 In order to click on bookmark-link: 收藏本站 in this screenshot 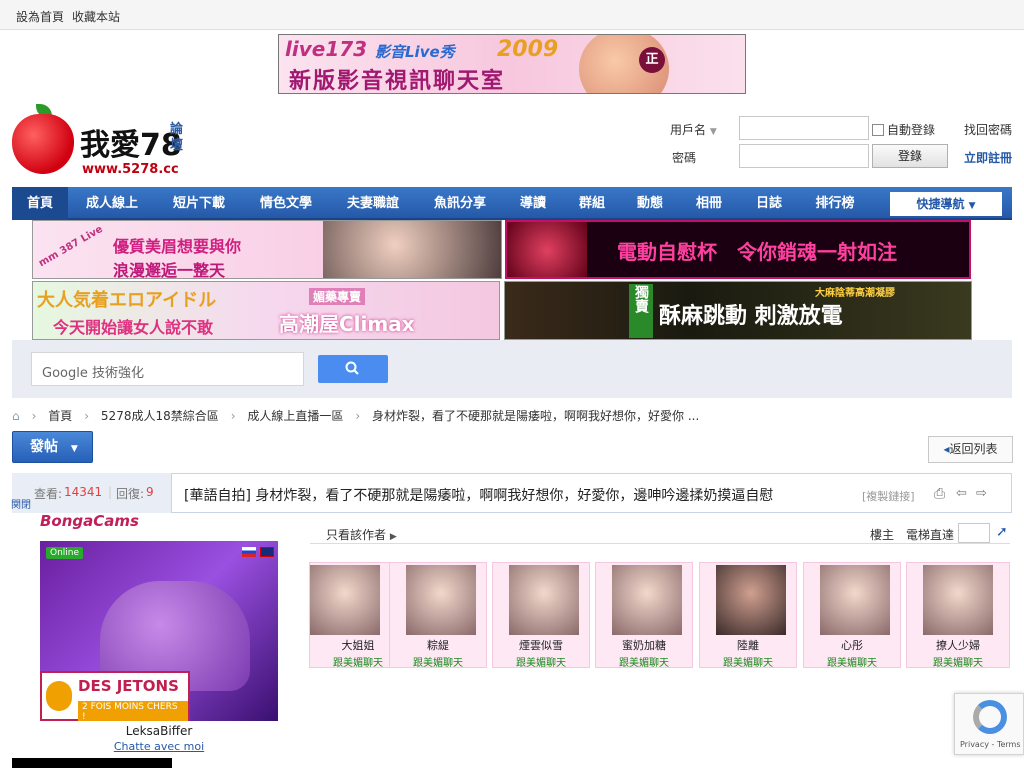, I will do `click(96, 16)`.